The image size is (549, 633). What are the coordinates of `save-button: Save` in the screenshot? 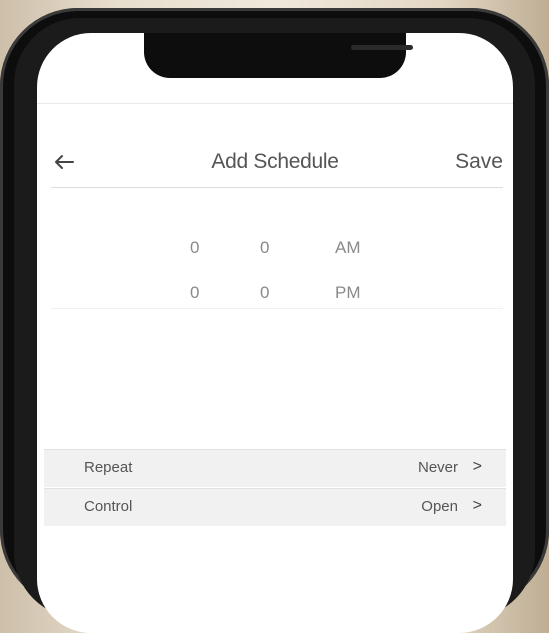 It's located at (479, 162).